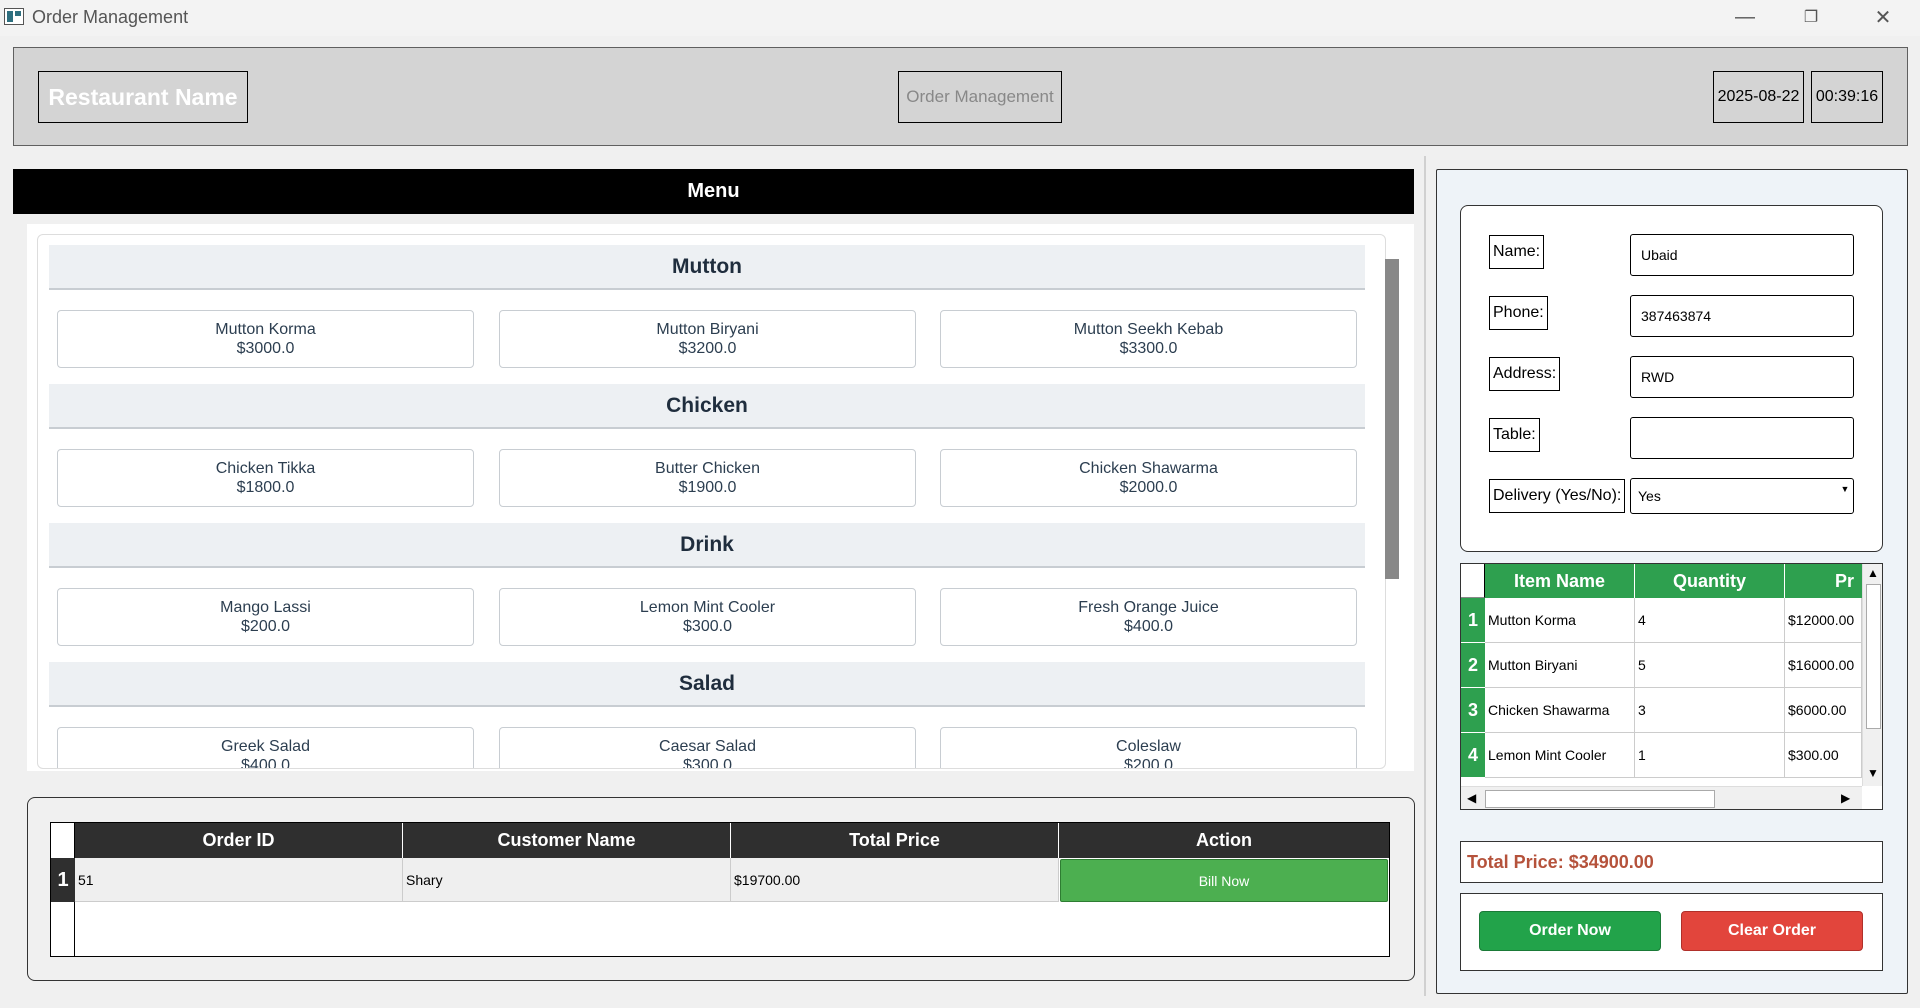 Image resolution: width=1920 pixels, height=1008 pixels. What do you see at coordinates (960, 18) in the screenshot?
I see `window-titlebar: Order Management — ❐ ✕` at bounding box center [960, 18].